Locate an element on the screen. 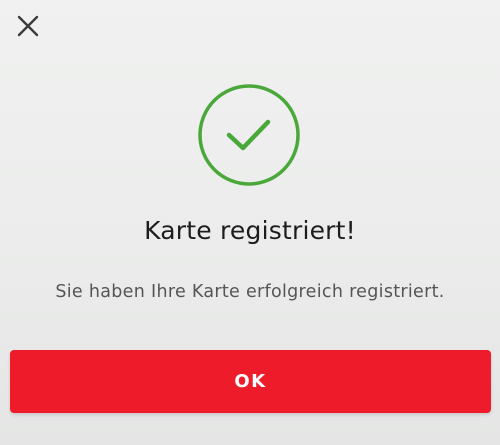 This screenshot has width=500, height=445. dialog-title: Karte registriert! is located at coordinates (250, 230).